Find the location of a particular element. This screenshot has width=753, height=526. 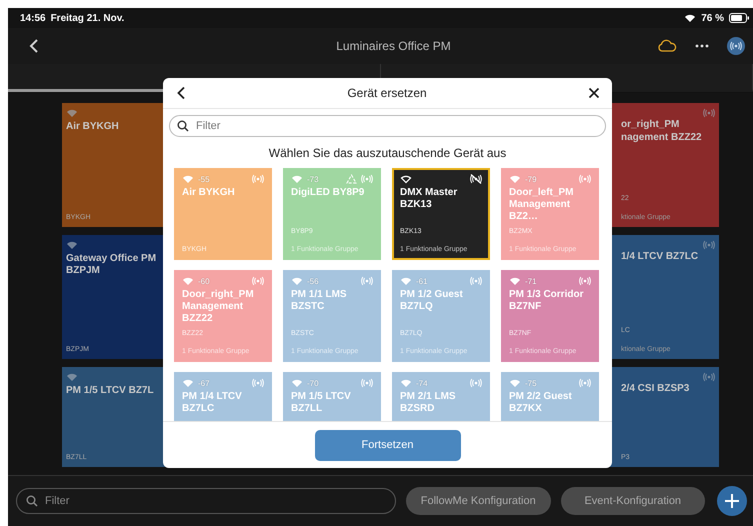

screen-title: Luminaires Office PM is located at coordinates (393, 46).